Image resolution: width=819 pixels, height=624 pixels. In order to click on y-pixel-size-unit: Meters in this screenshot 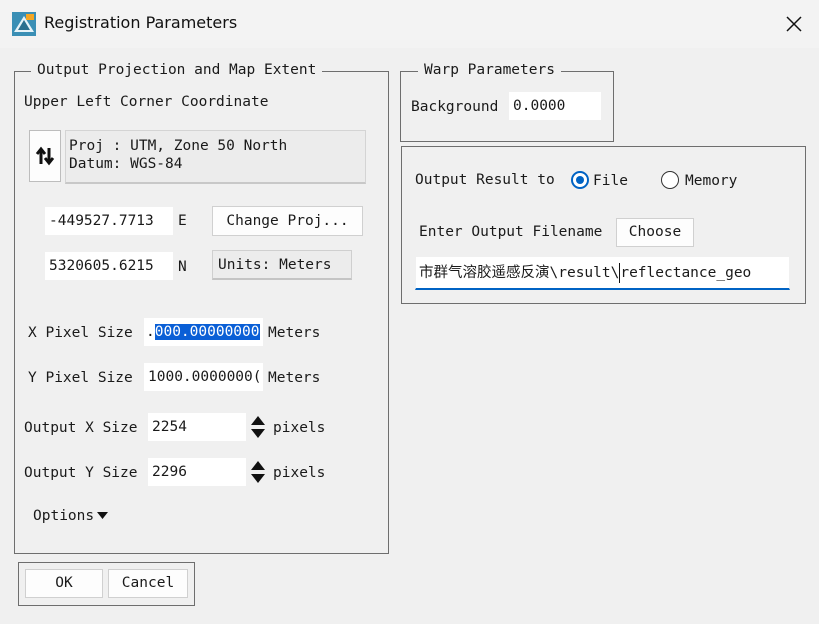, I will do `click(294, 378)`.